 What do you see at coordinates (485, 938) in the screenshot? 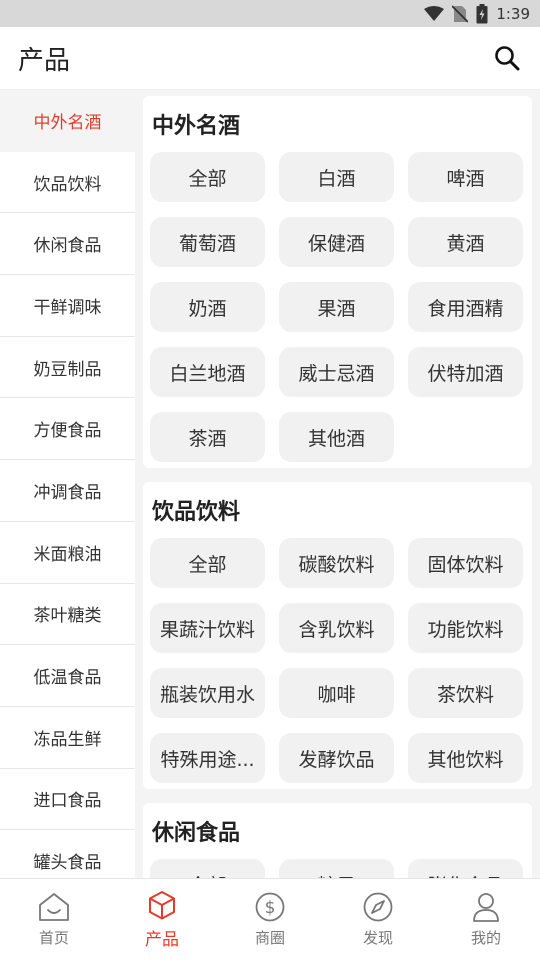
I see `tab-label: 我的` at bounding box center [485, 938].